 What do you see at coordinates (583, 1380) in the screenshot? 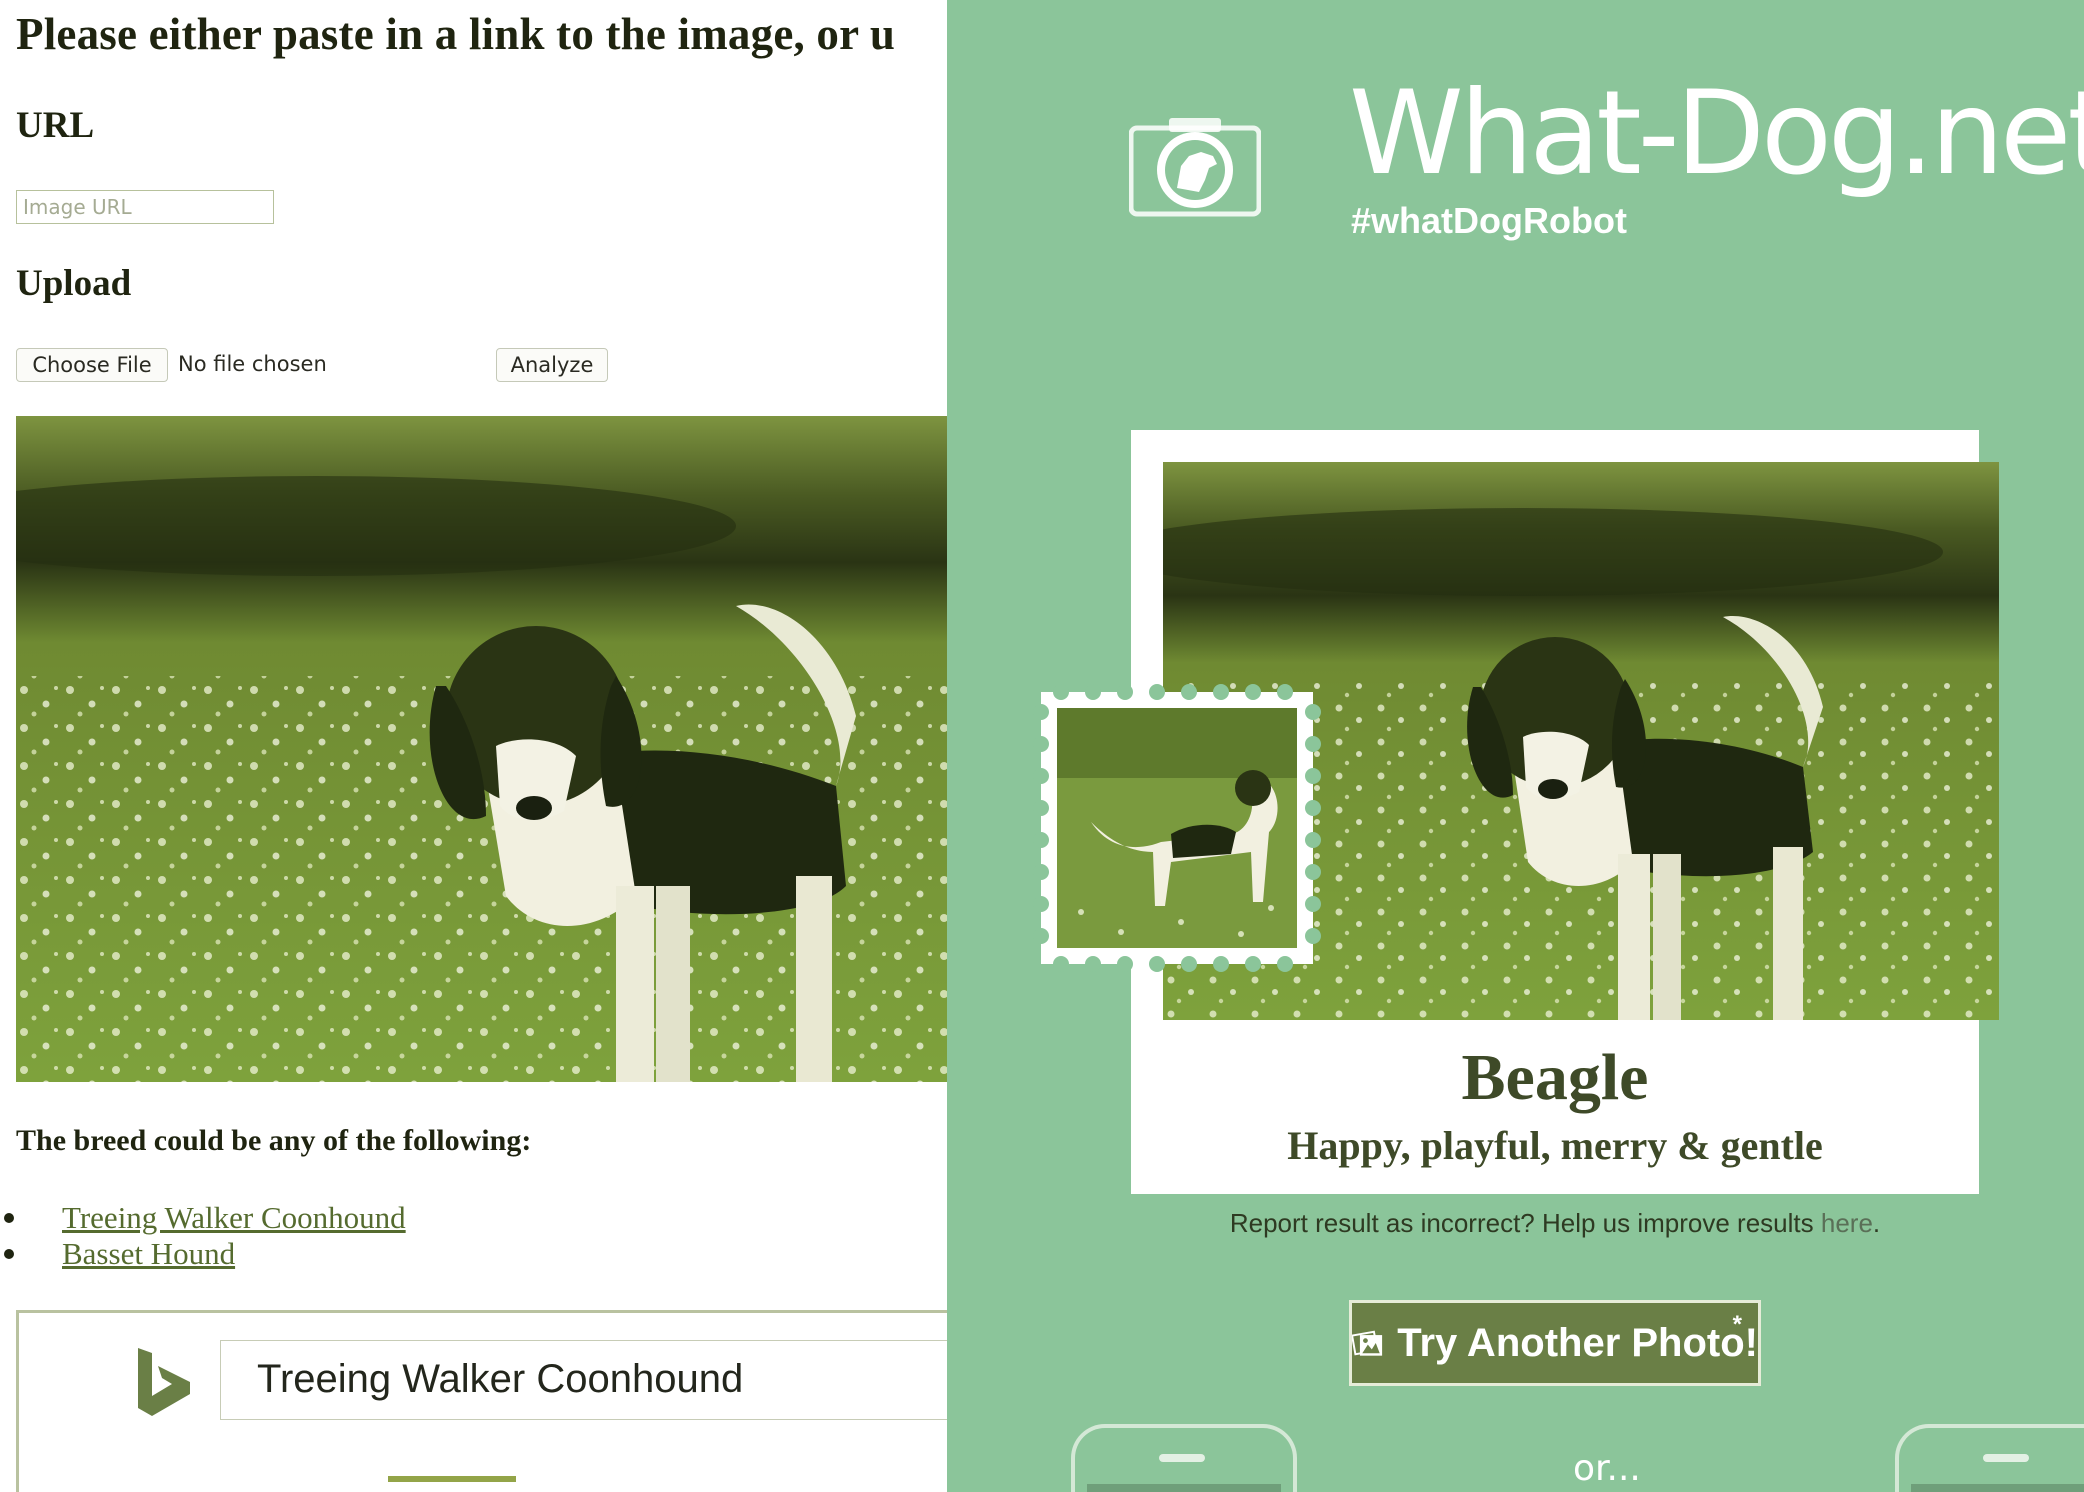
I see `bing-search-input: Treeing Walker Coonhound` at bounding box center [583, 1380].